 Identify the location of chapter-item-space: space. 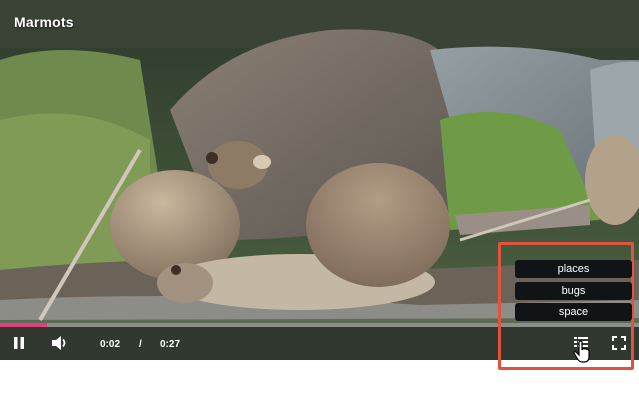
(573, 312).